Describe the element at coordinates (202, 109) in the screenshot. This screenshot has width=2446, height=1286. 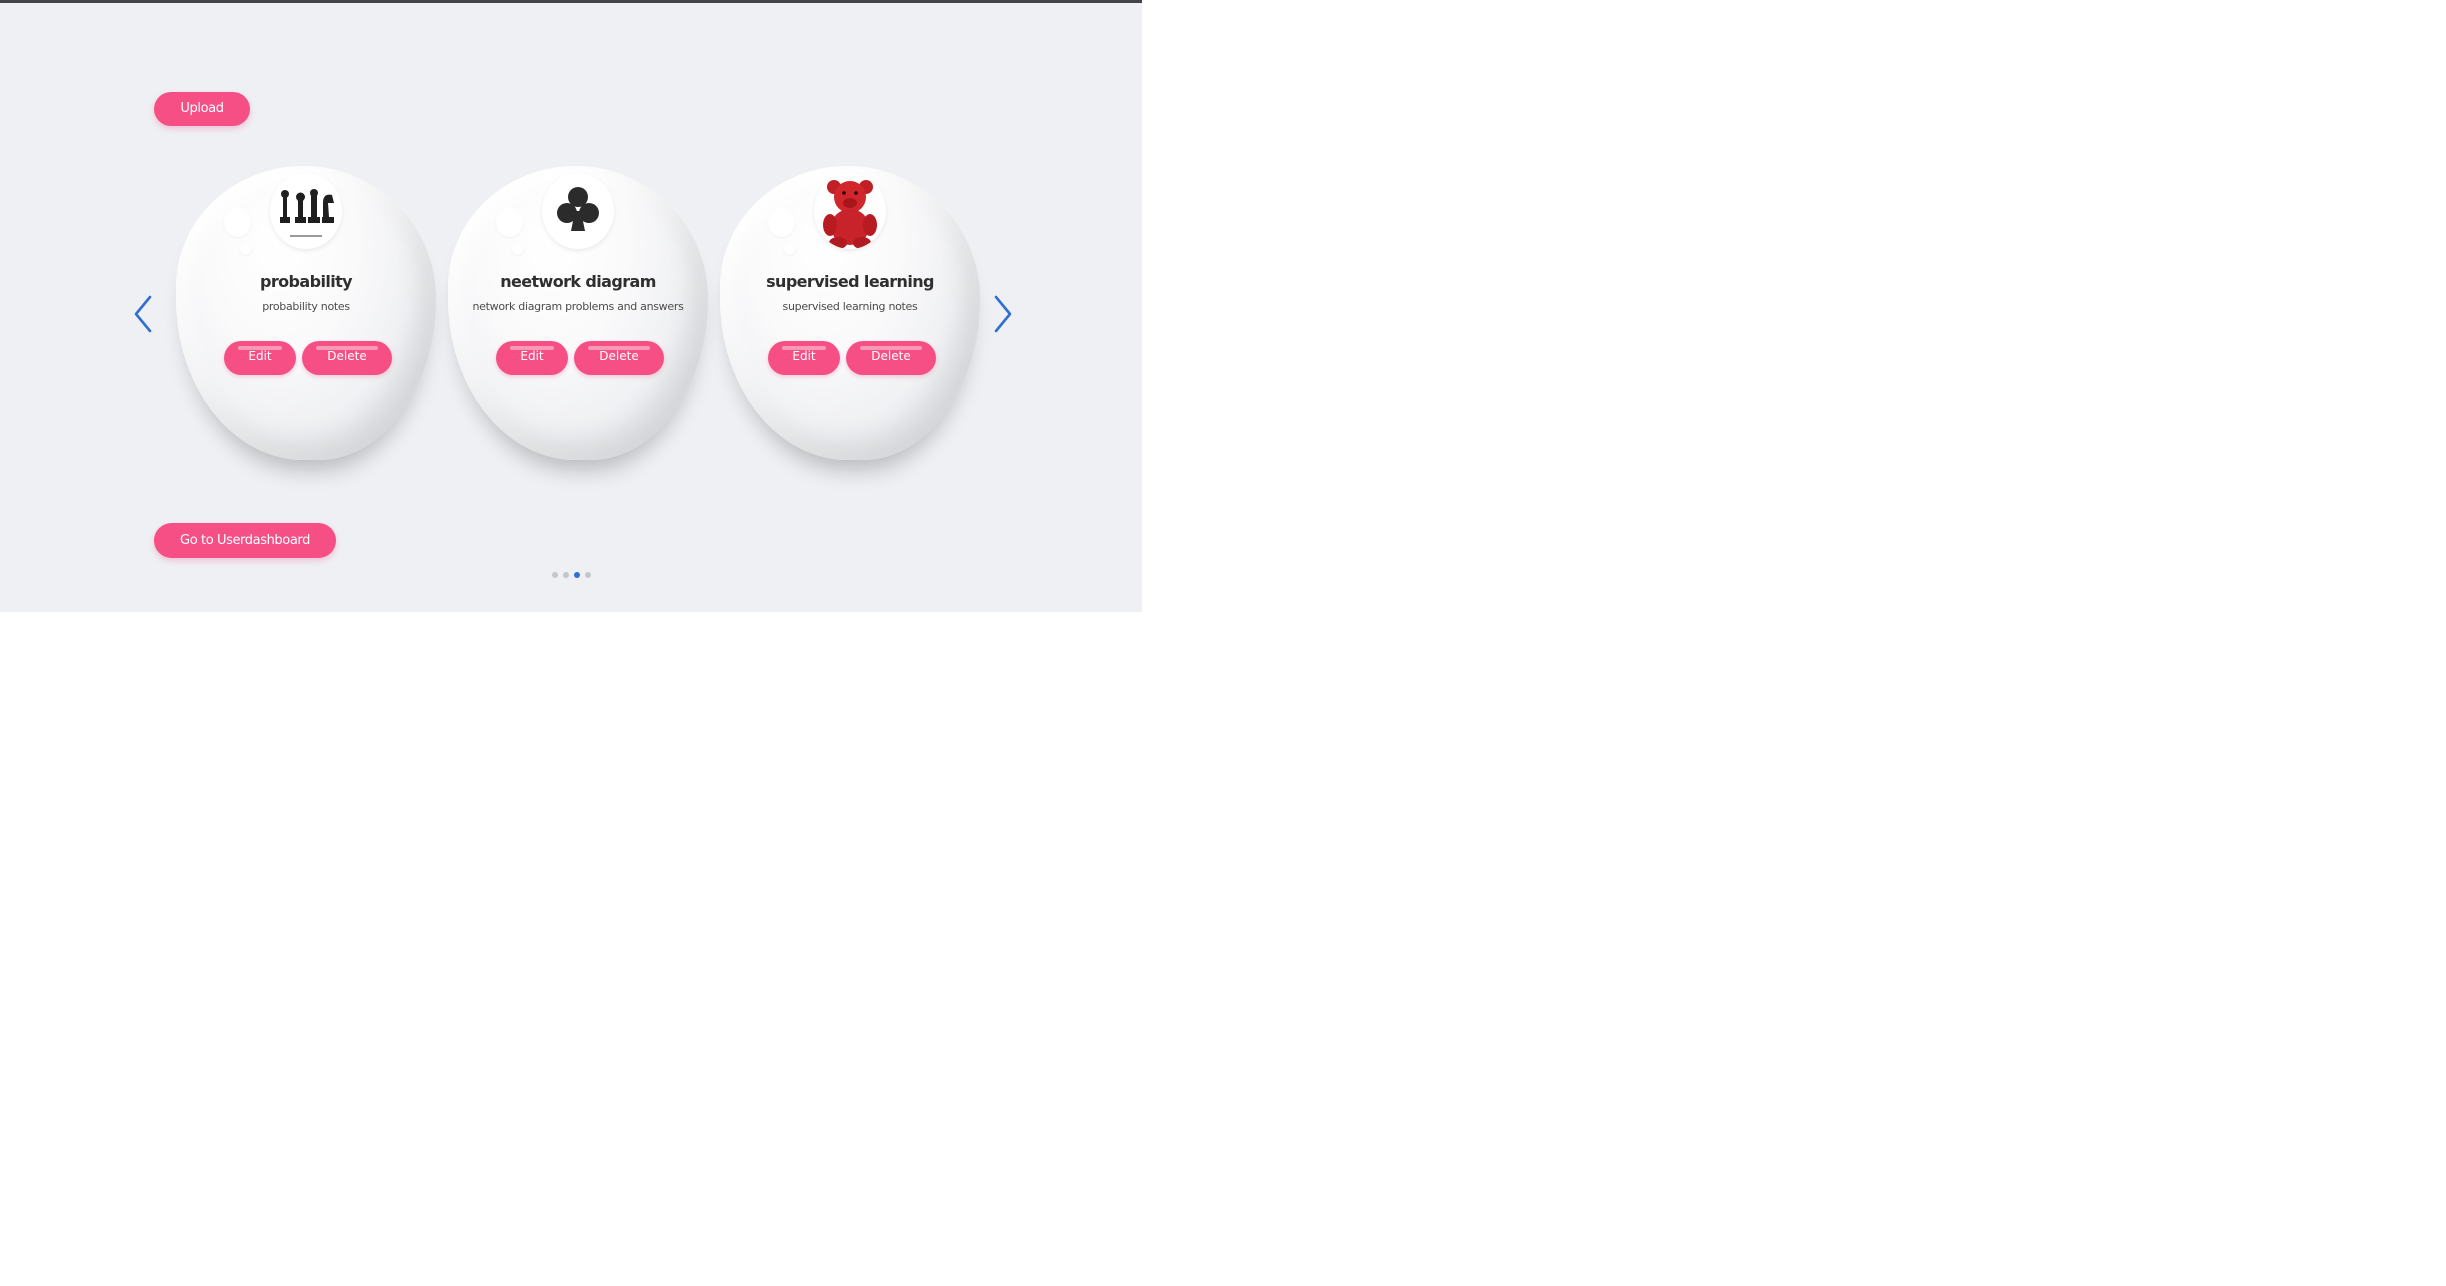
I see `upload-button: Upload` at that location.